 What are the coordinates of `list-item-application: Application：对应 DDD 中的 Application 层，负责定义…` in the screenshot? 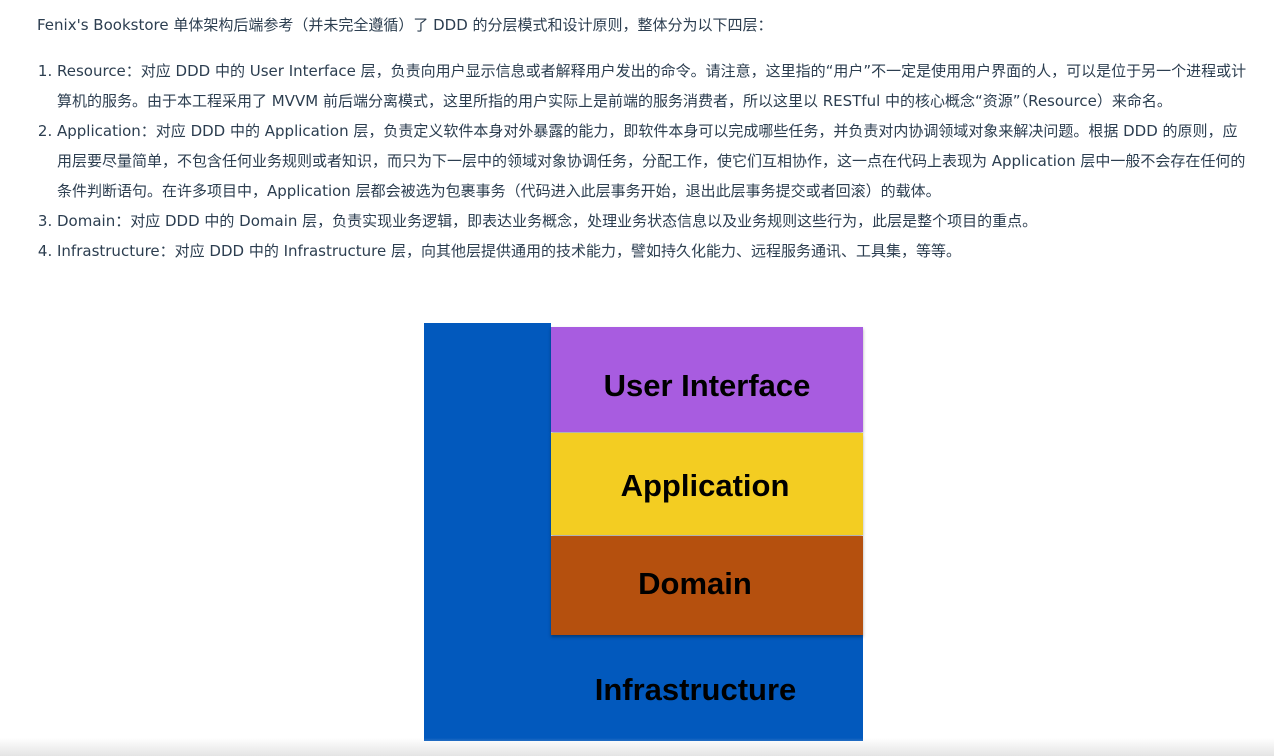 It's located at (652, 161).